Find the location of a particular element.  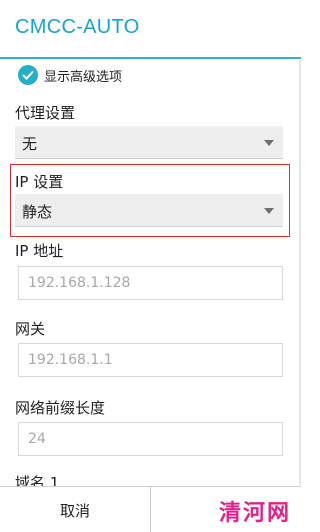

ip-address-input is located at coordinates (150, 283).